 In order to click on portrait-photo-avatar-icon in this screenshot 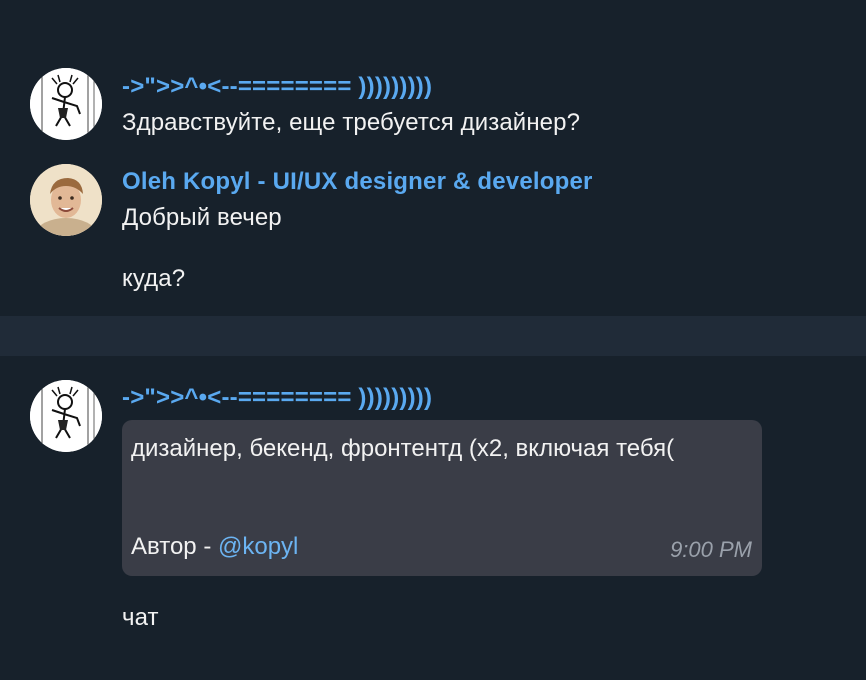, I will do `click(66, 200)`.